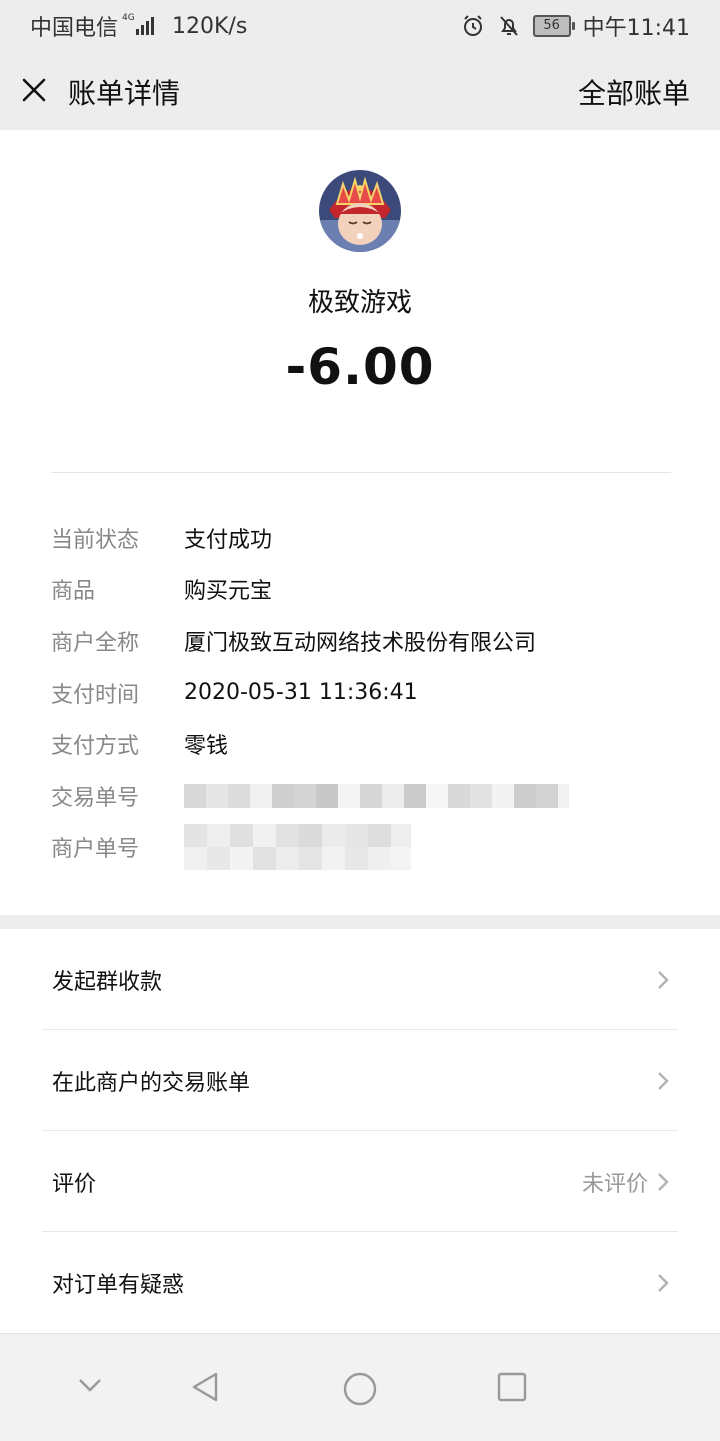 This screenshot has height=1441, width=720. I want to click on carrier-name: 中国电信, so click(74, 28).